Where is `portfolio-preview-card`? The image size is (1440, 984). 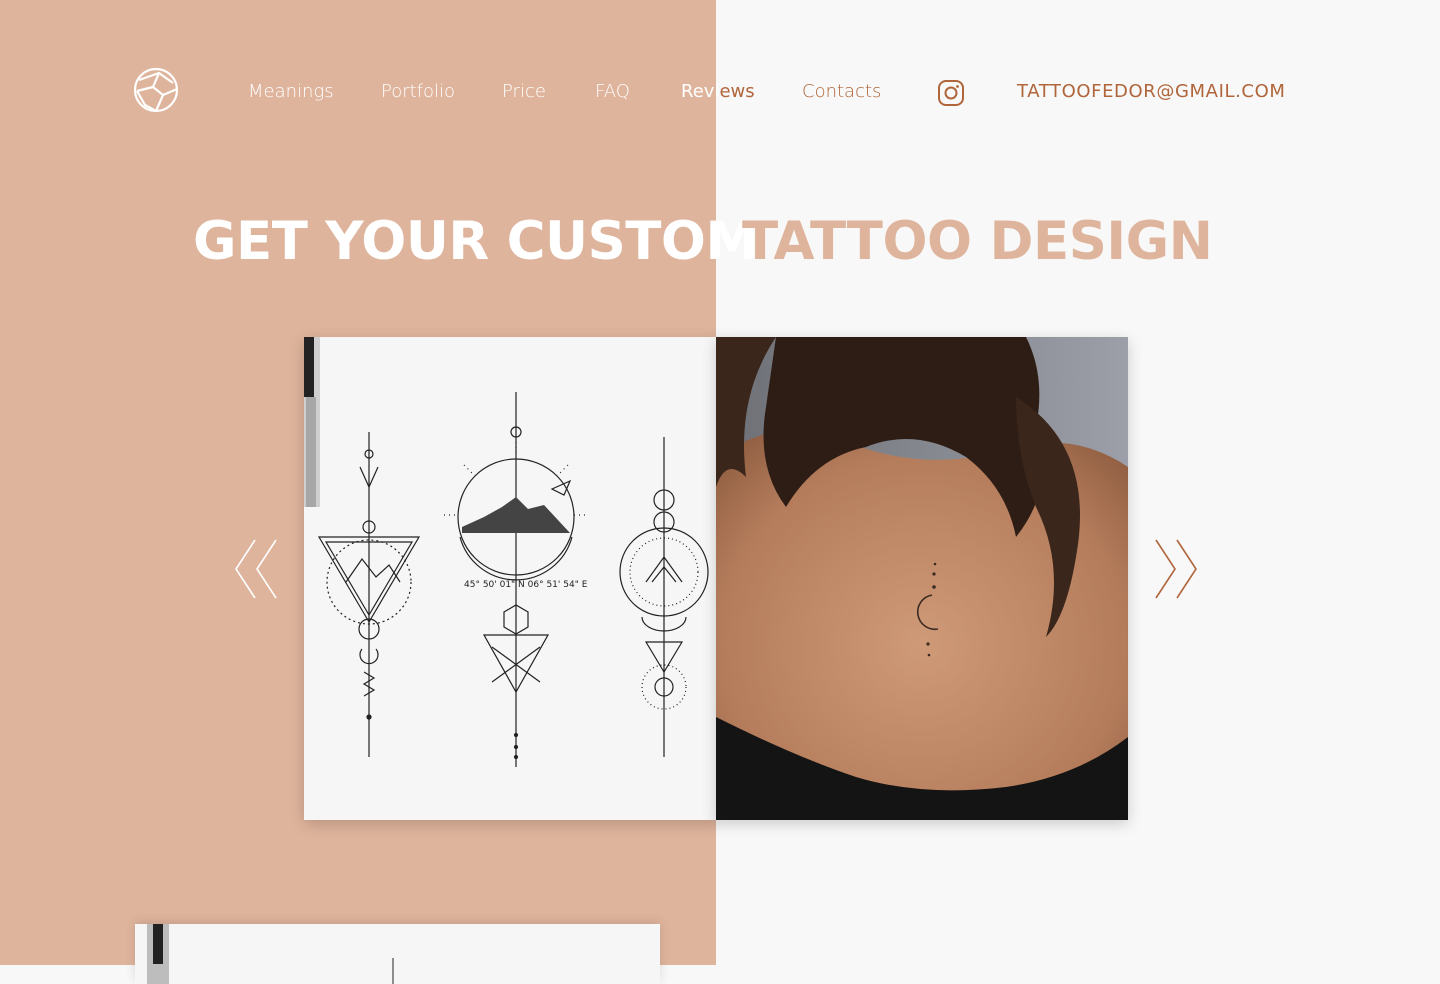
portfolio-preview-card is located at coordinates (397, 954).